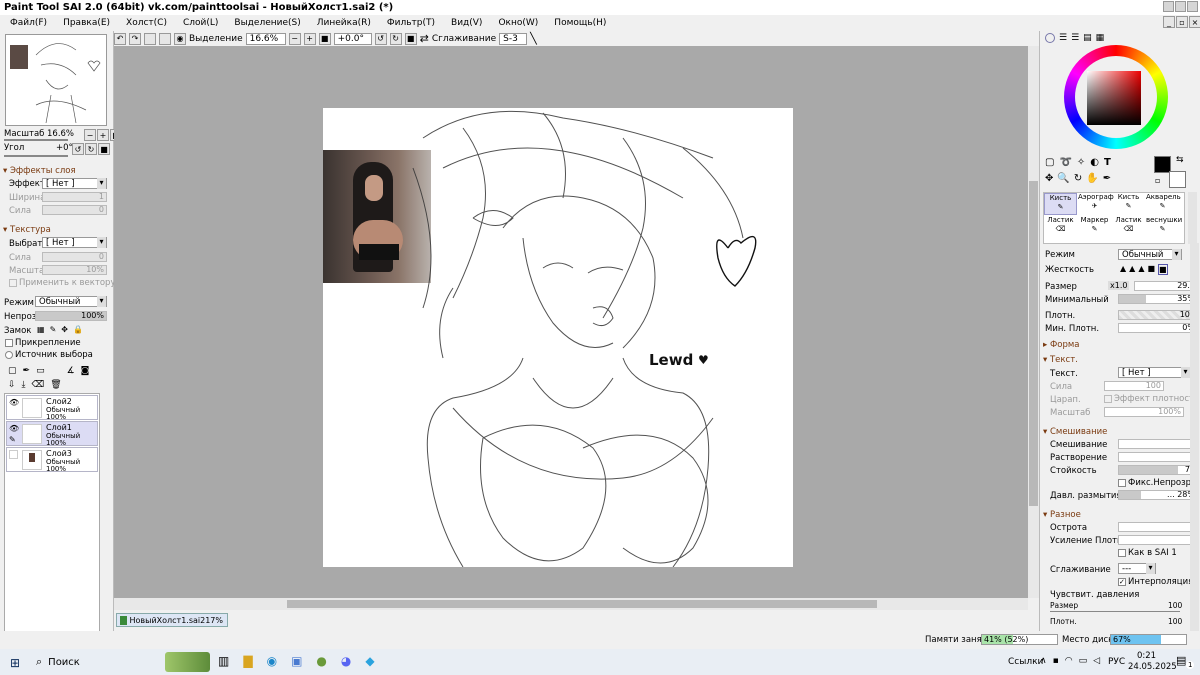  Describe the element at coordinates (1132, 269) in the screenshot. I see `hardness-medium-icon: ▲` at that location.